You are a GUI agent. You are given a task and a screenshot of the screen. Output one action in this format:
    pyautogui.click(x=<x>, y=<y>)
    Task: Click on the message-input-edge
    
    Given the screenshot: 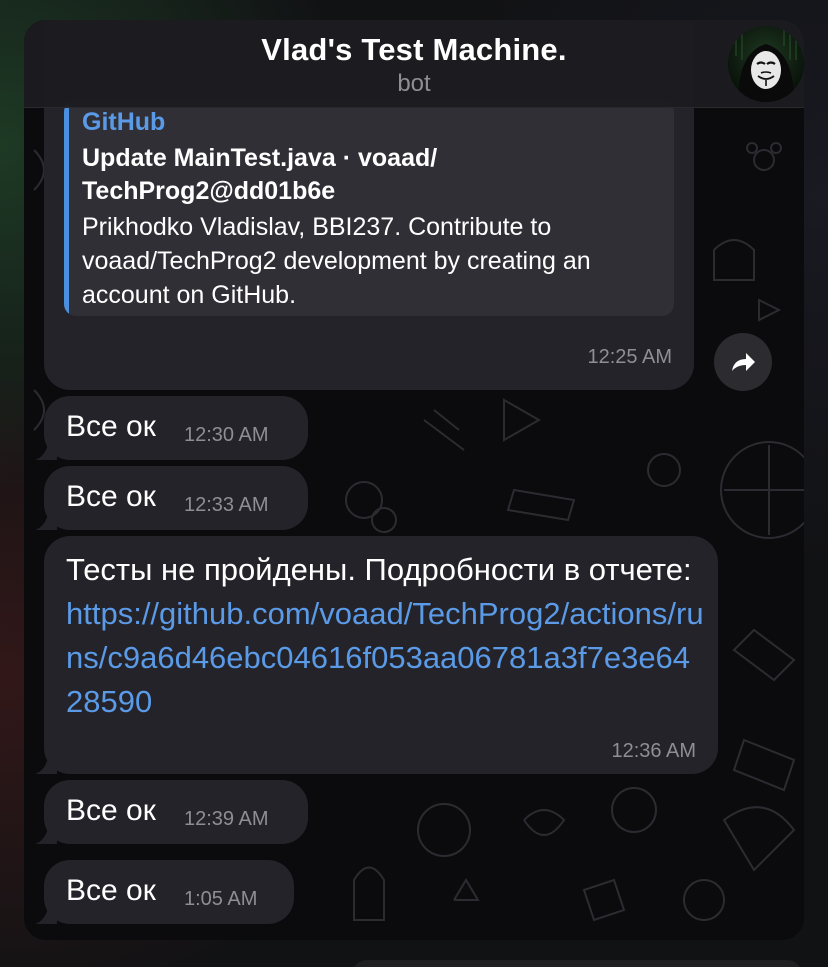 What is the action you would take?
    pyautogui.click(x=577, y=963)
    